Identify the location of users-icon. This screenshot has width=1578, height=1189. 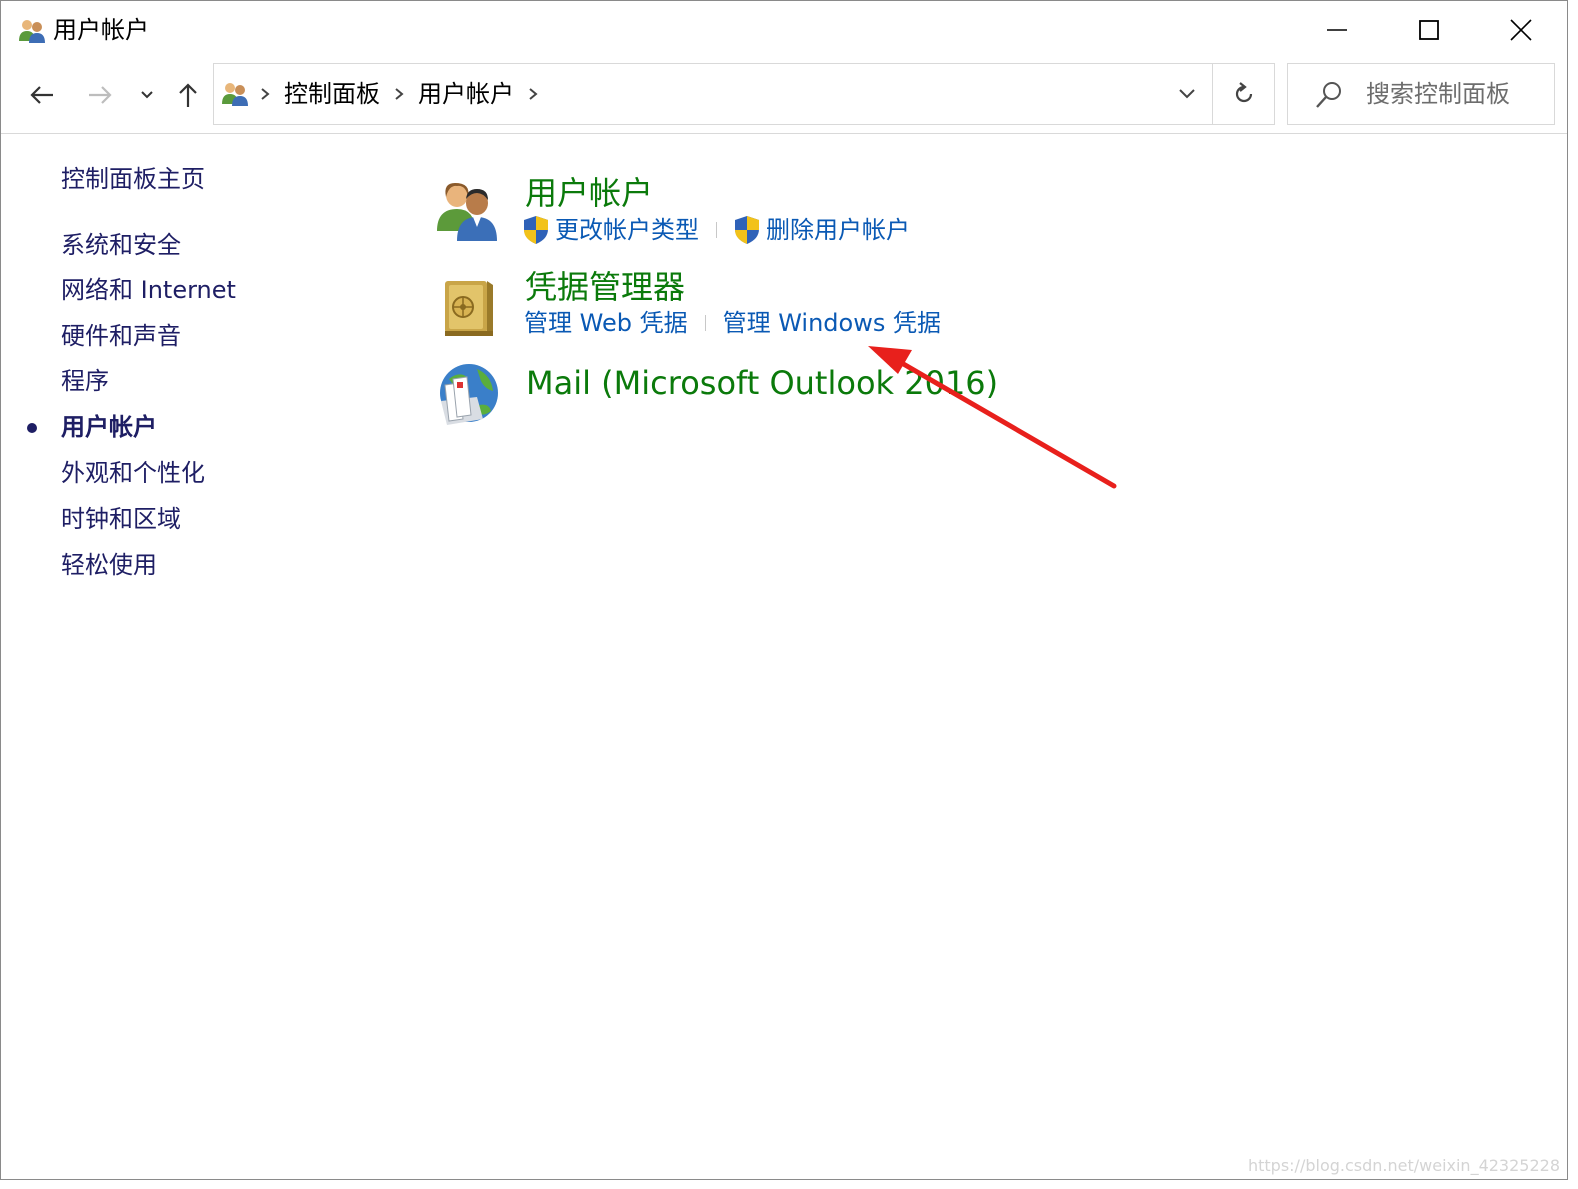
(467, 212).